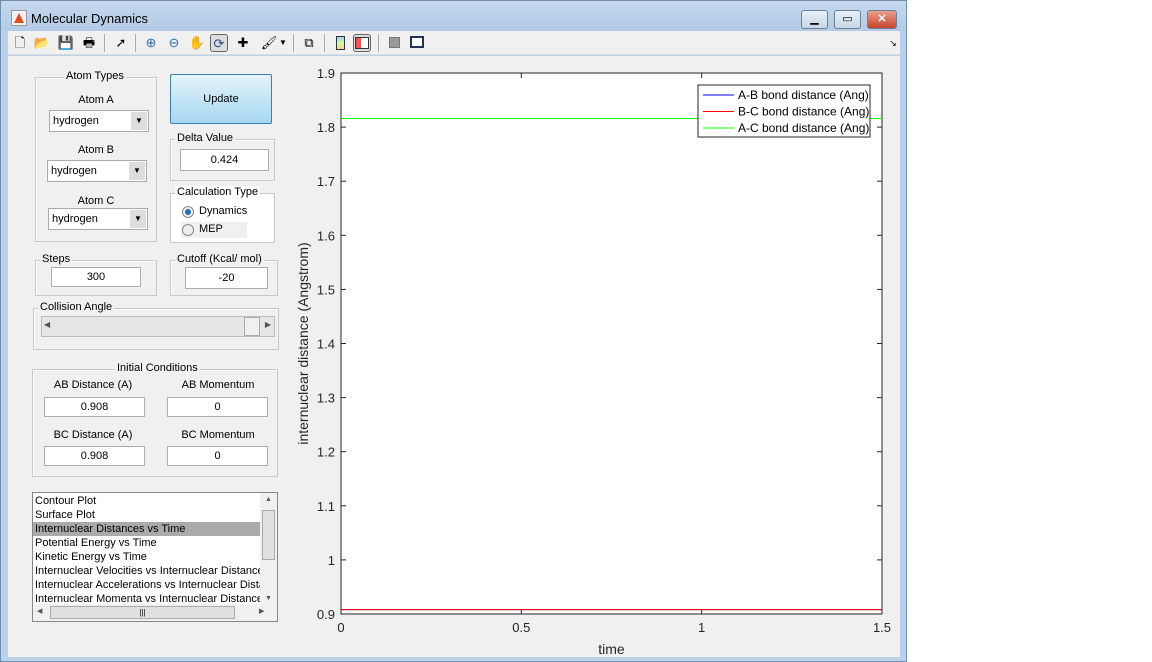 This screenshot has width=1152, height=662. What do you see at coordinates (326, 289) in the screenshot?
I see `y-tick-label: 1.5` at bounding box center [326, 289].